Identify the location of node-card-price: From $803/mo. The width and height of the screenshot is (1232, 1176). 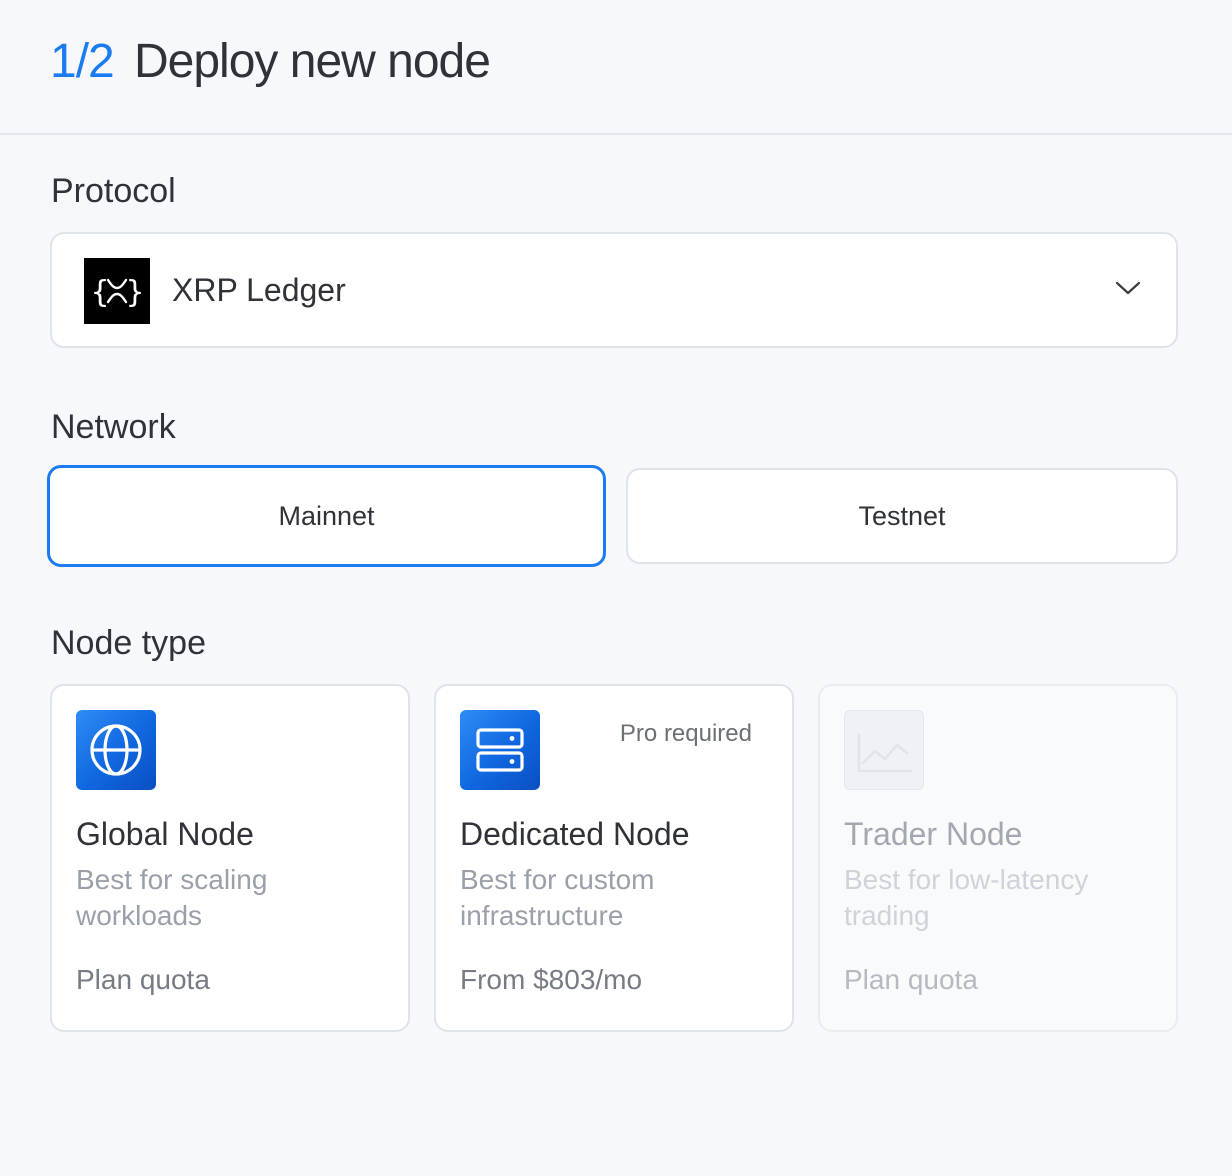
(551, 979).